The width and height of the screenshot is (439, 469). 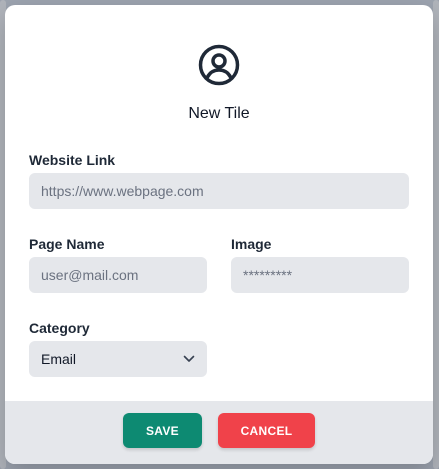 What do you see at coordinates (118, 275) in the screenshot?
I see `page-name-input: user@mail.com` at bounding box center [118, 275].